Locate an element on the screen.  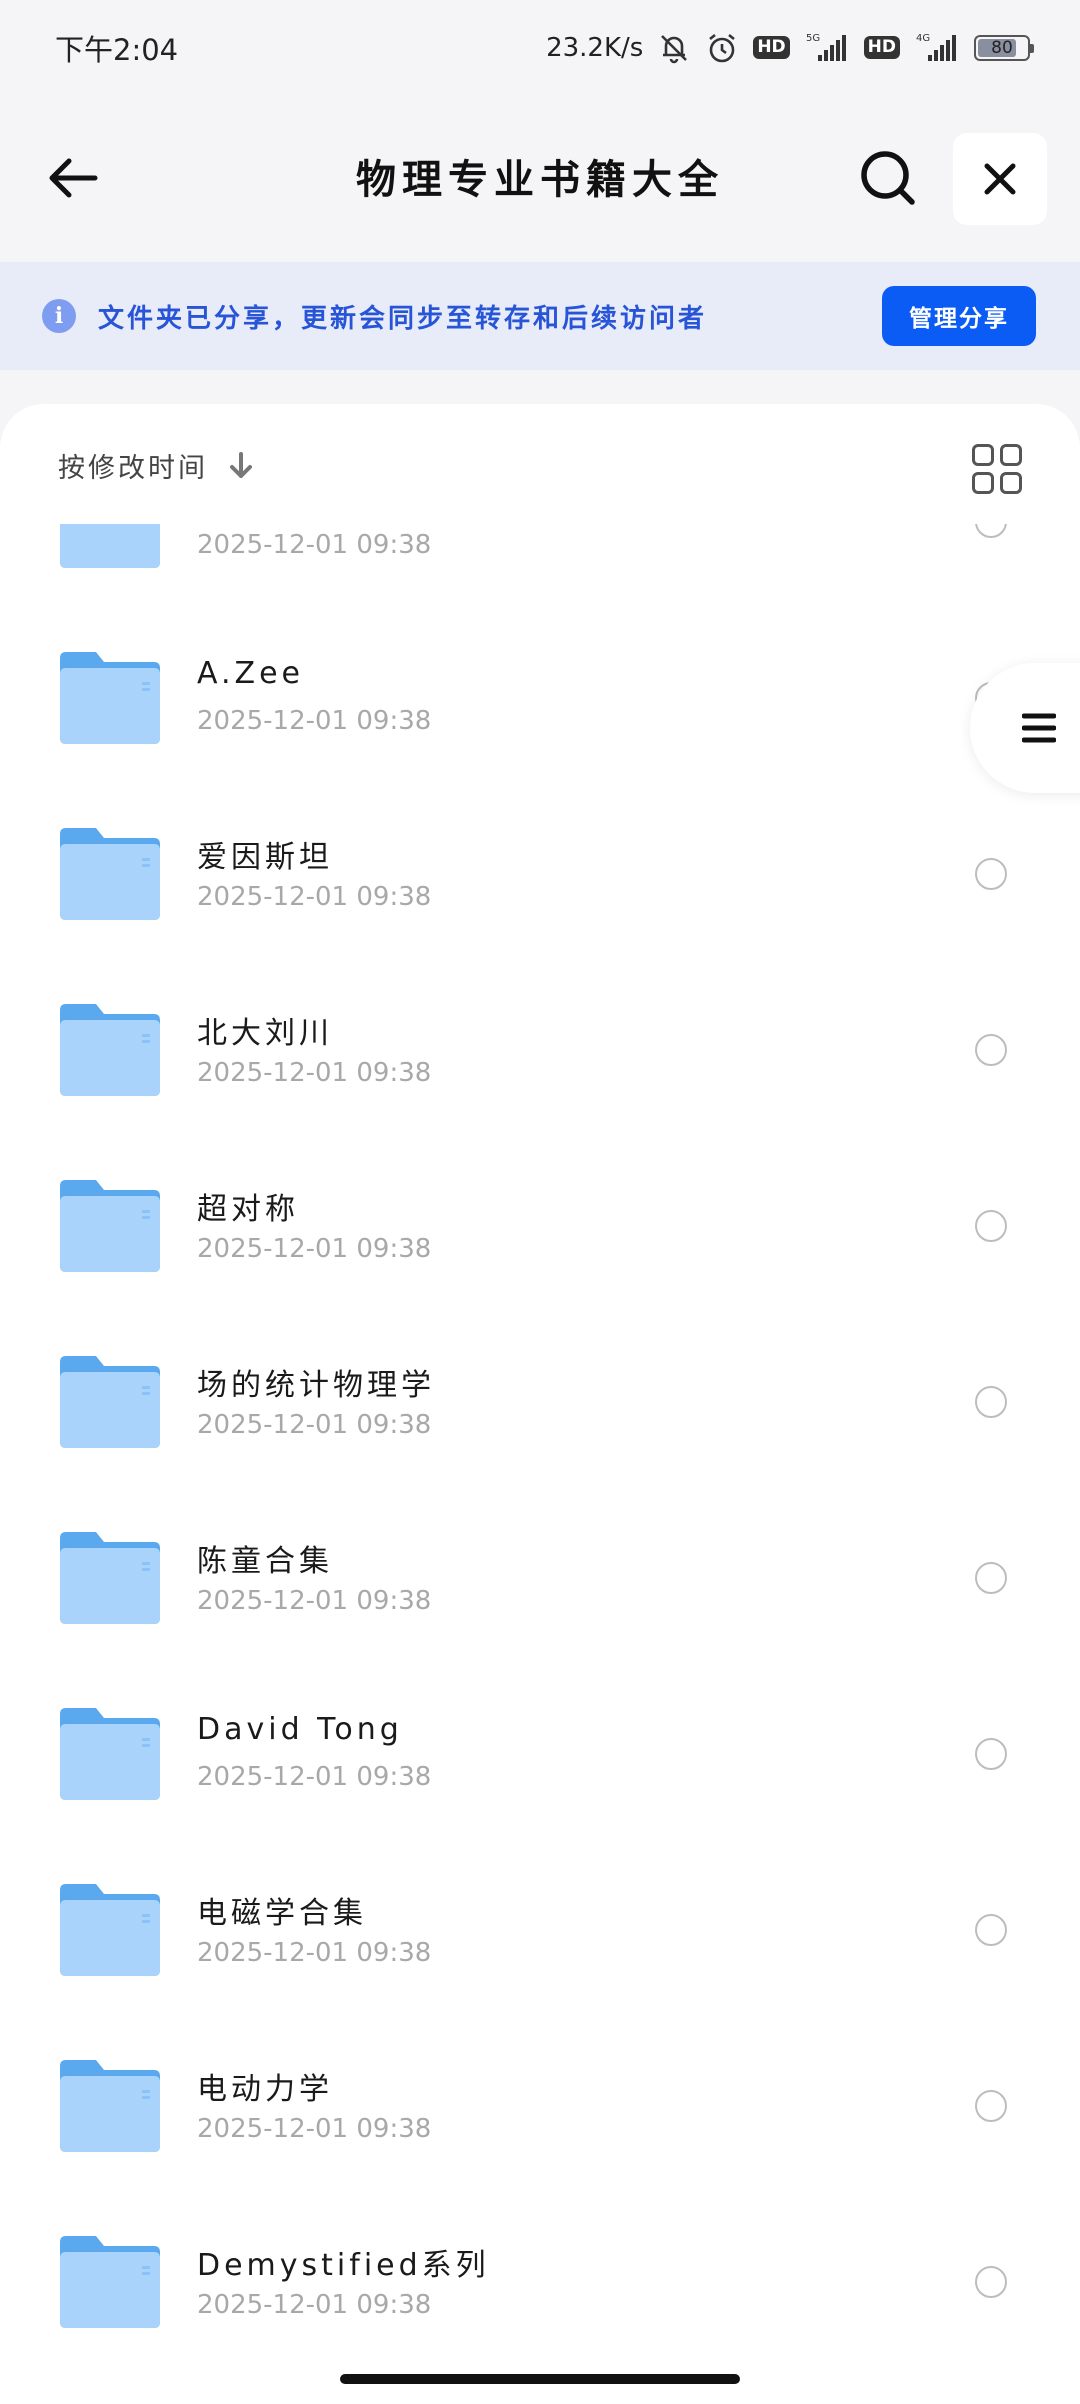
home-indicator is located at coordinates (540, 2379).